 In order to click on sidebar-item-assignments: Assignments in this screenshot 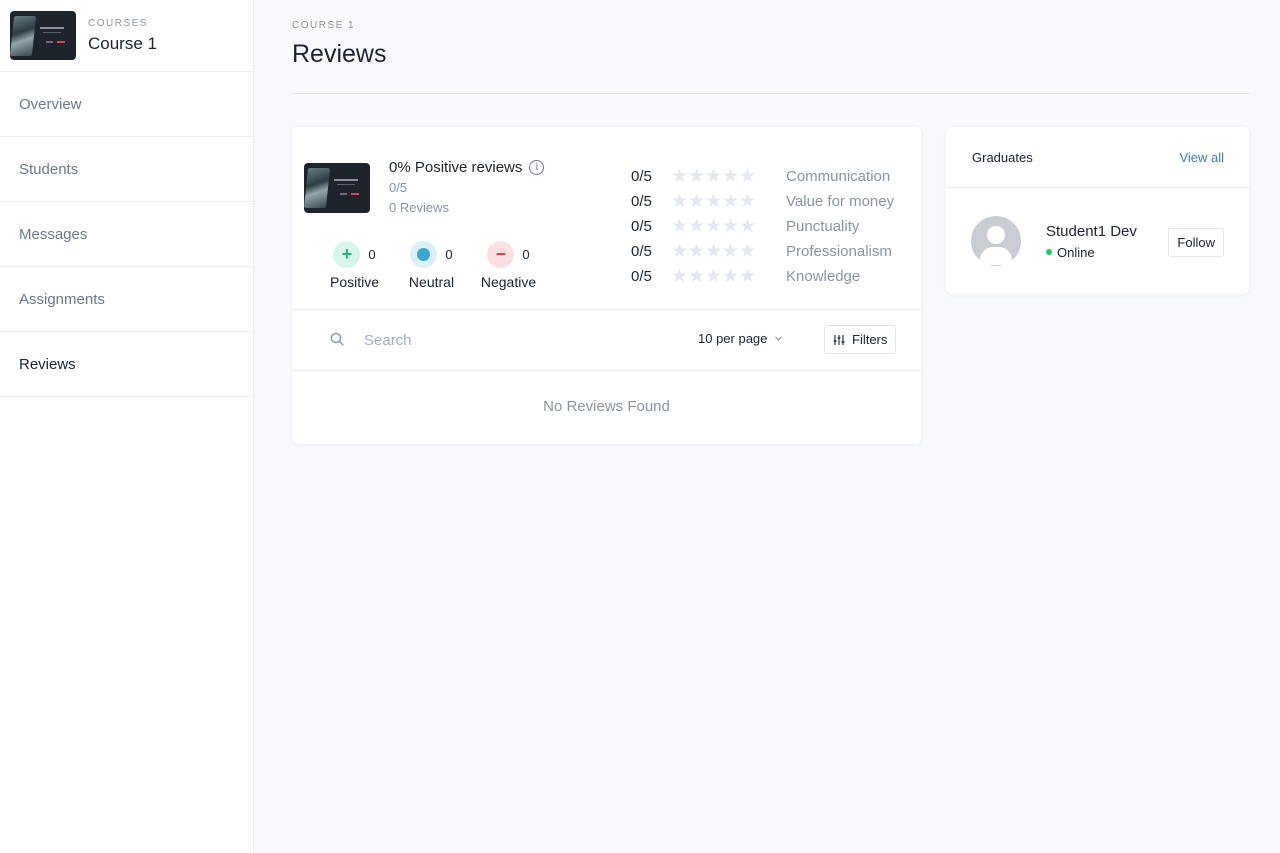, I will do `click(126, 299)`.